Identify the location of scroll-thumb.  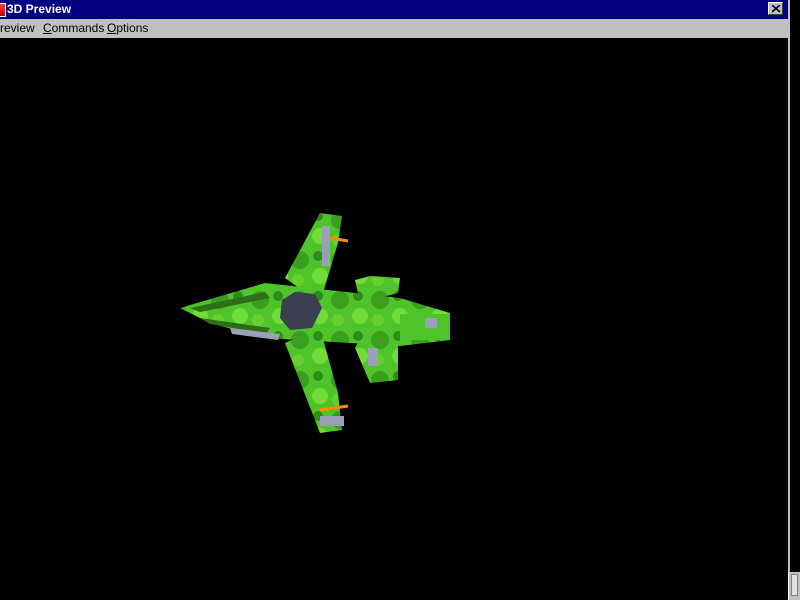
(794, 585).